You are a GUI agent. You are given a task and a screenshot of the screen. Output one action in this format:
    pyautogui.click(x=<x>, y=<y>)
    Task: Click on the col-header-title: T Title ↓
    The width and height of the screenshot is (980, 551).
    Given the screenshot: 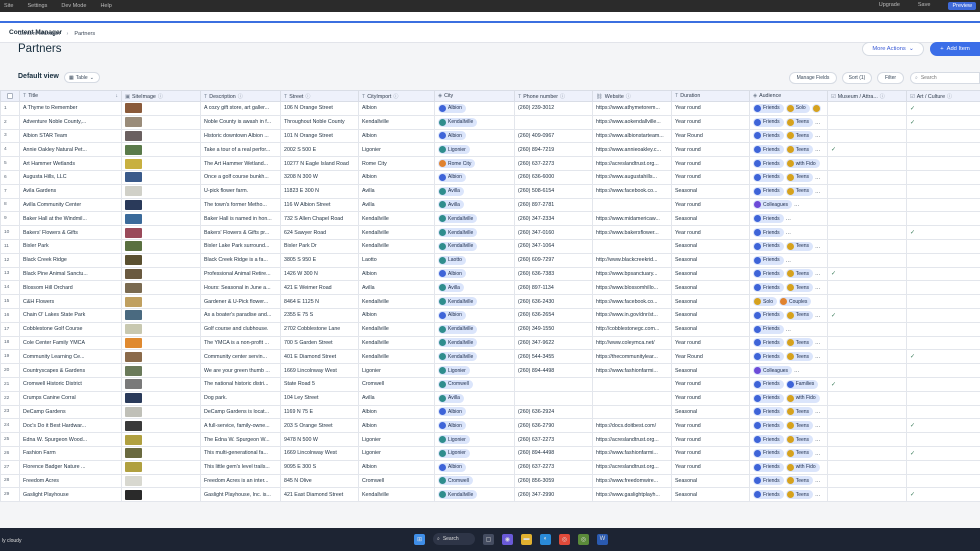 What is the action you would take?
    pyautogui.click(x=70, y=96)
    